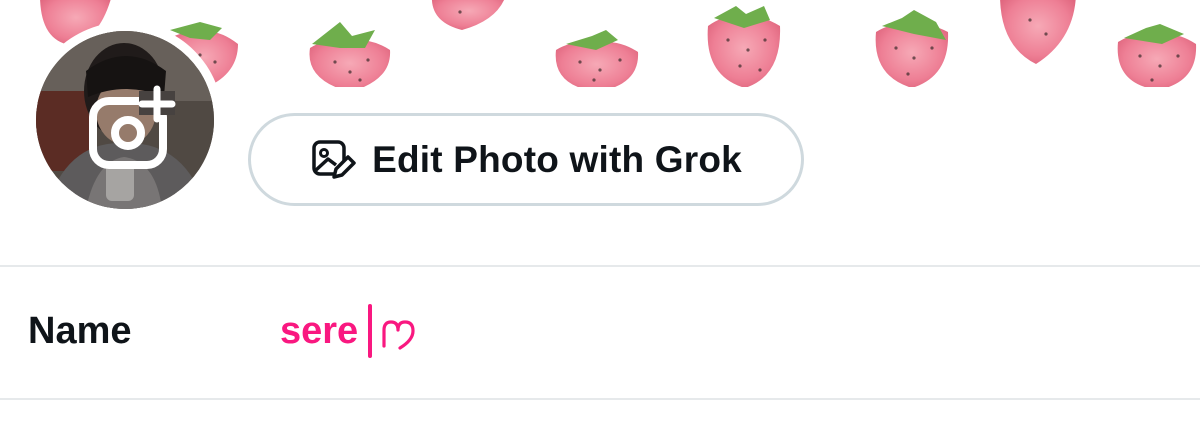 This screenshot has width=1200, height=423. I want to click on camera-plus-icon, so click(132, 127).